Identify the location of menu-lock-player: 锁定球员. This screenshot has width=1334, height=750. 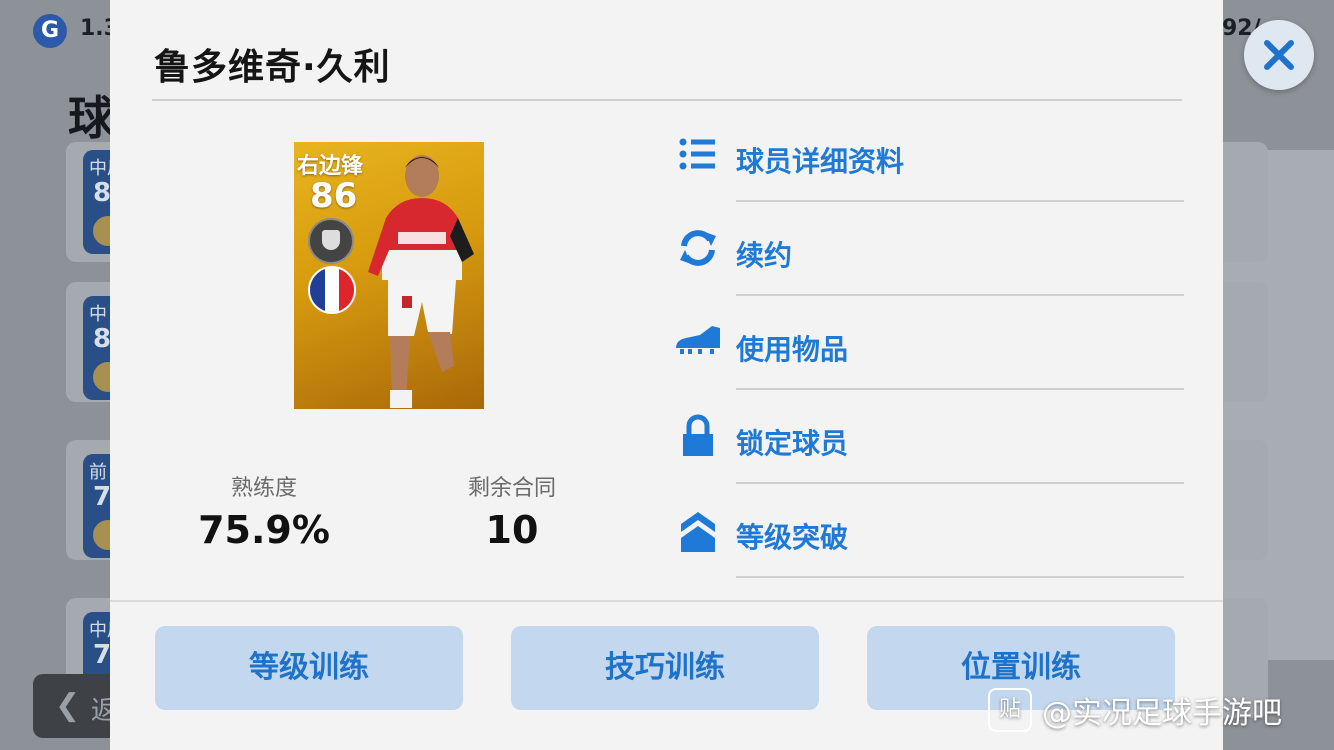
(925, 437).